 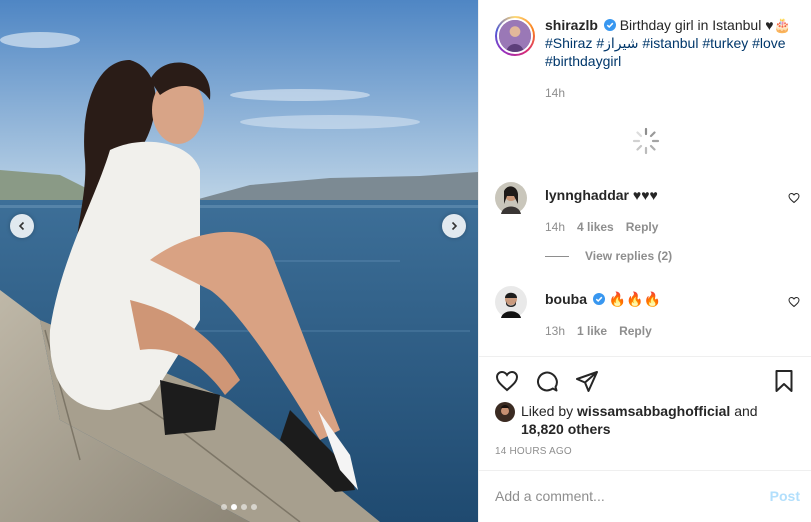 I want to click on comment-item: bouba 🔥🔥🔥 13h 1 like Reply, so click(x=647, y=313).